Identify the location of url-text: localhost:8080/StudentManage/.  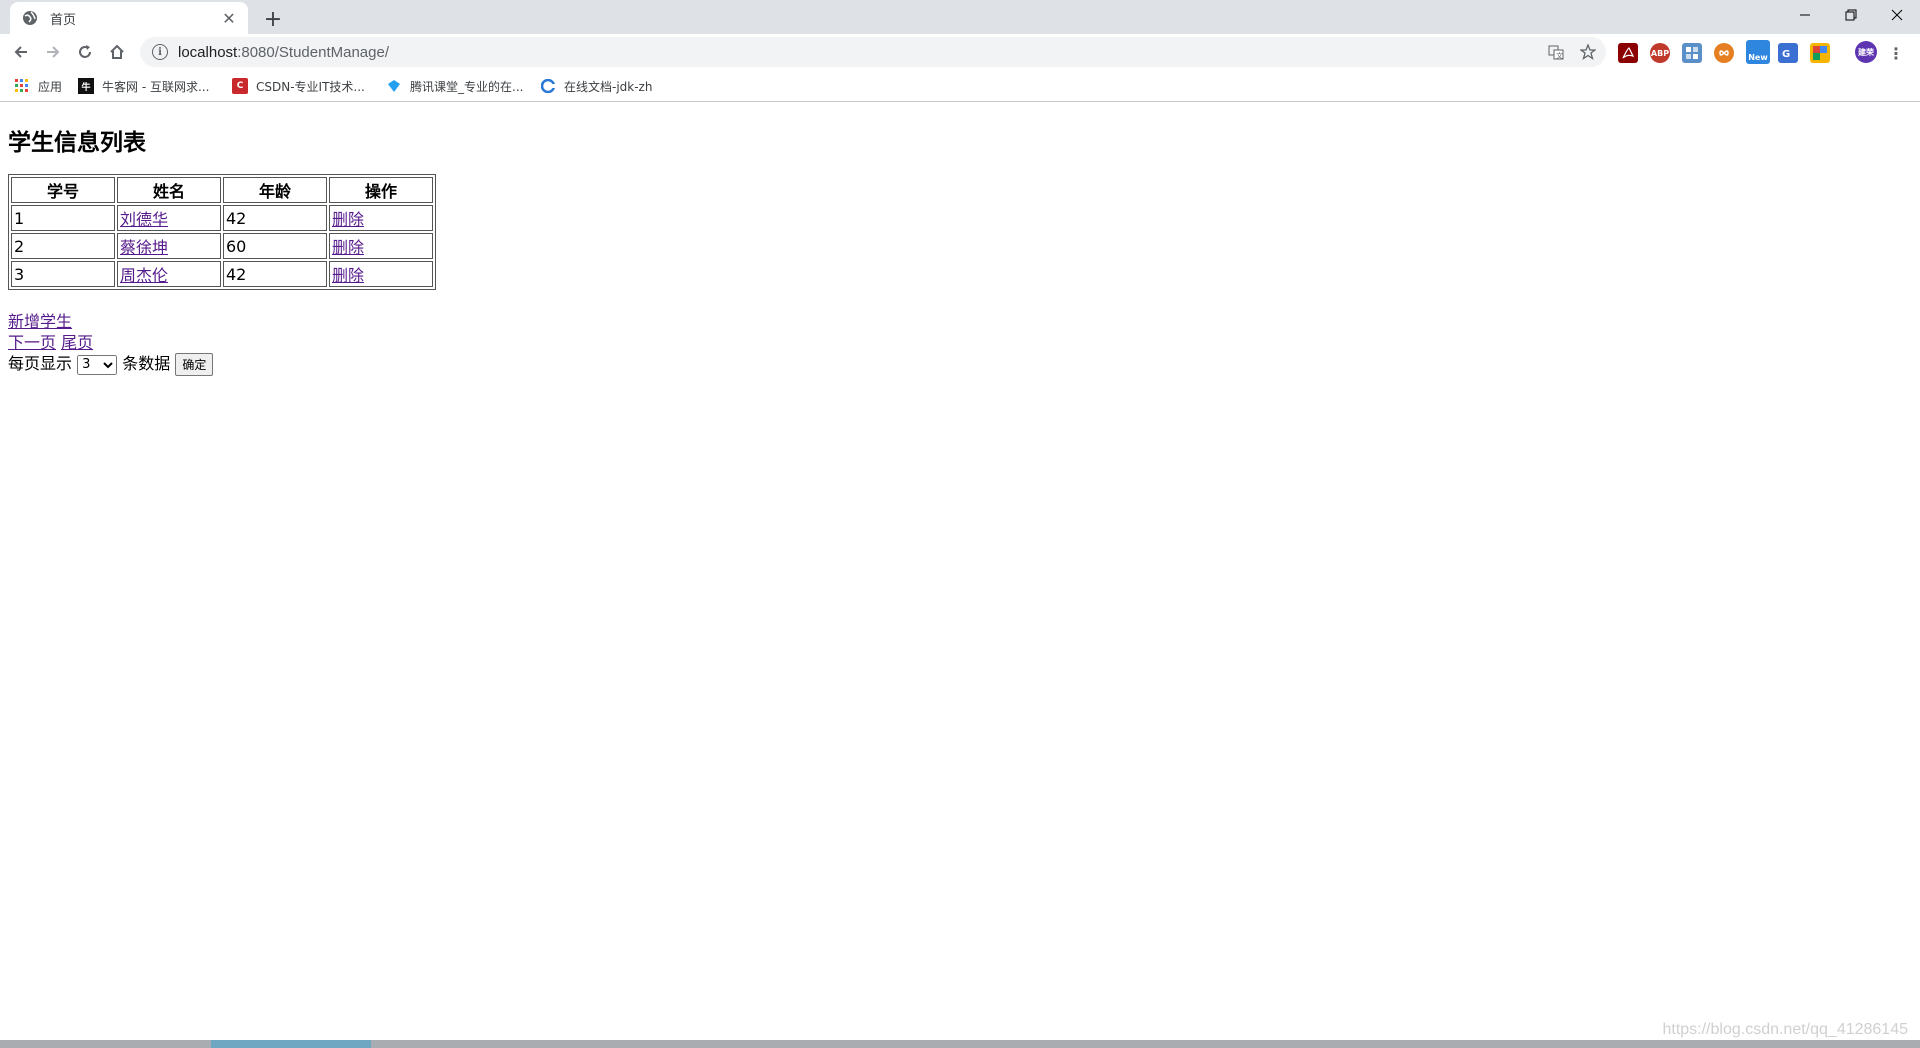
(860, 52).